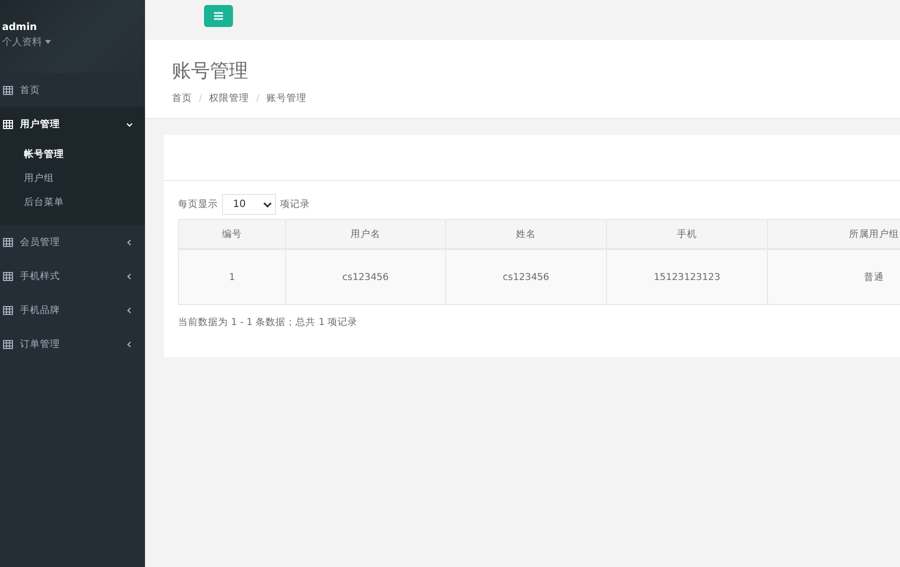 The image size is (900, 567). What do you see at coordinates (232, 234) in the screenshot?
I see `column-header: 编号` at bounding box center [232, 234].